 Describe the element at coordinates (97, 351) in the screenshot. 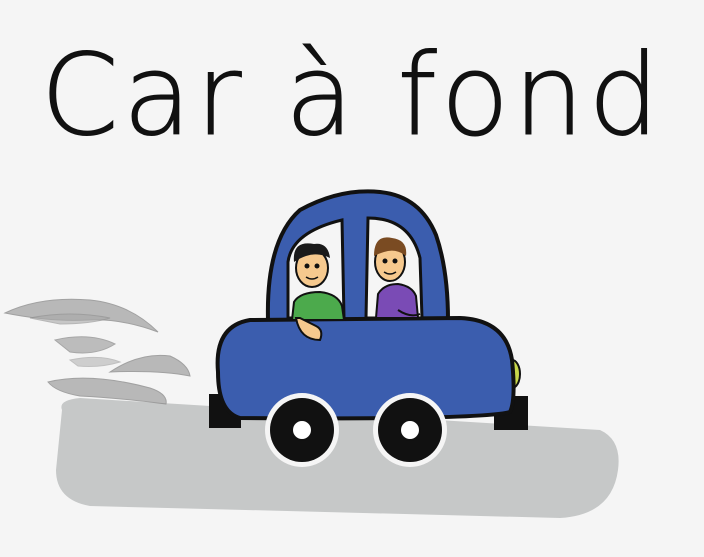

I see `smoke-icon` at that location.